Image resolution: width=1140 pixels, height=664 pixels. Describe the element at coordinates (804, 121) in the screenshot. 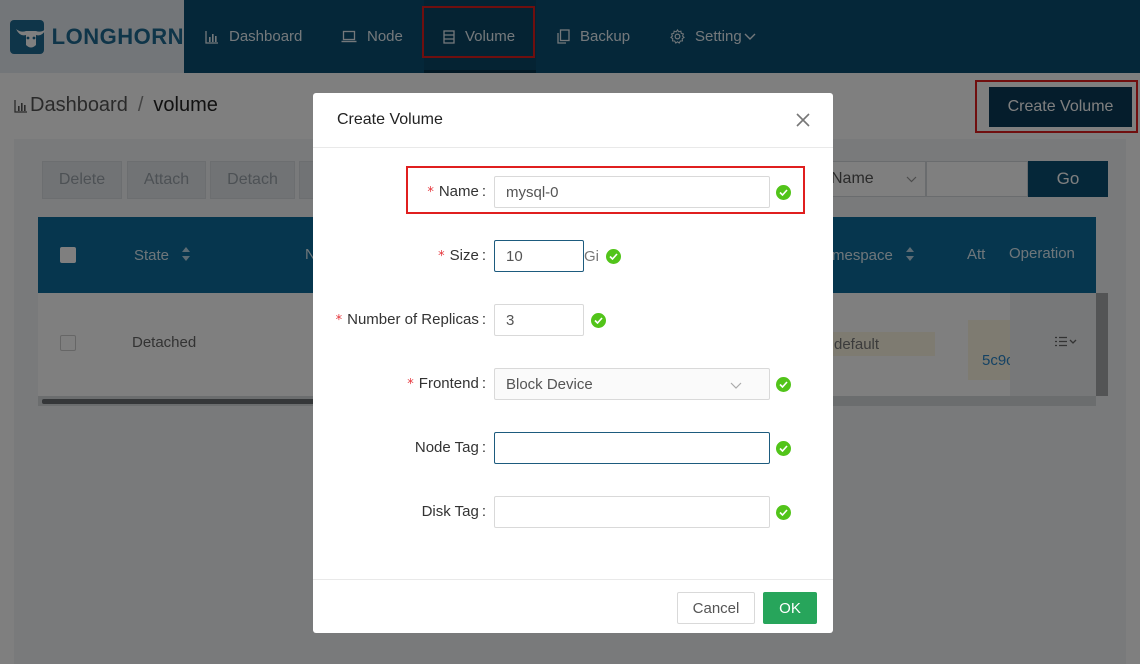

I see `close-icon` at that location.